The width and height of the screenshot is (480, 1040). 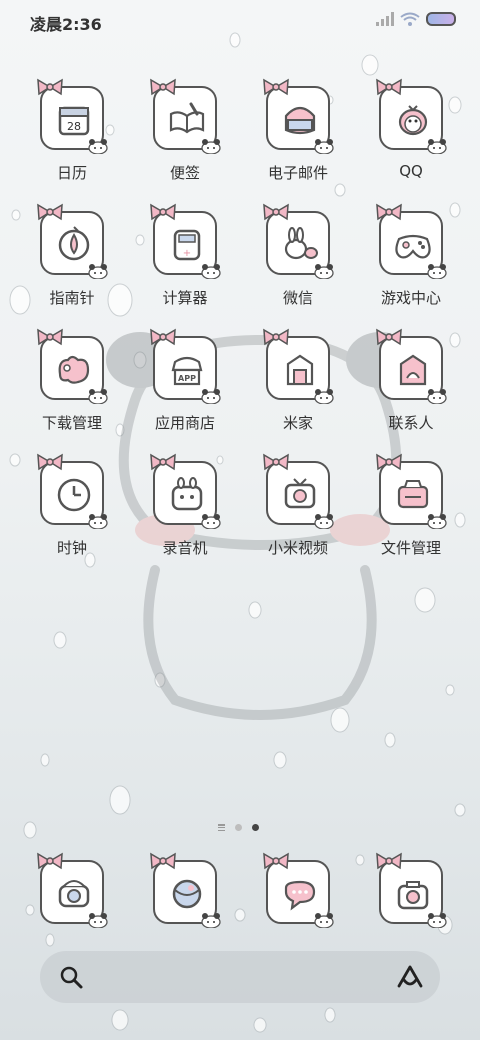 I want to click on download-icon, so click(x=74, y=369).